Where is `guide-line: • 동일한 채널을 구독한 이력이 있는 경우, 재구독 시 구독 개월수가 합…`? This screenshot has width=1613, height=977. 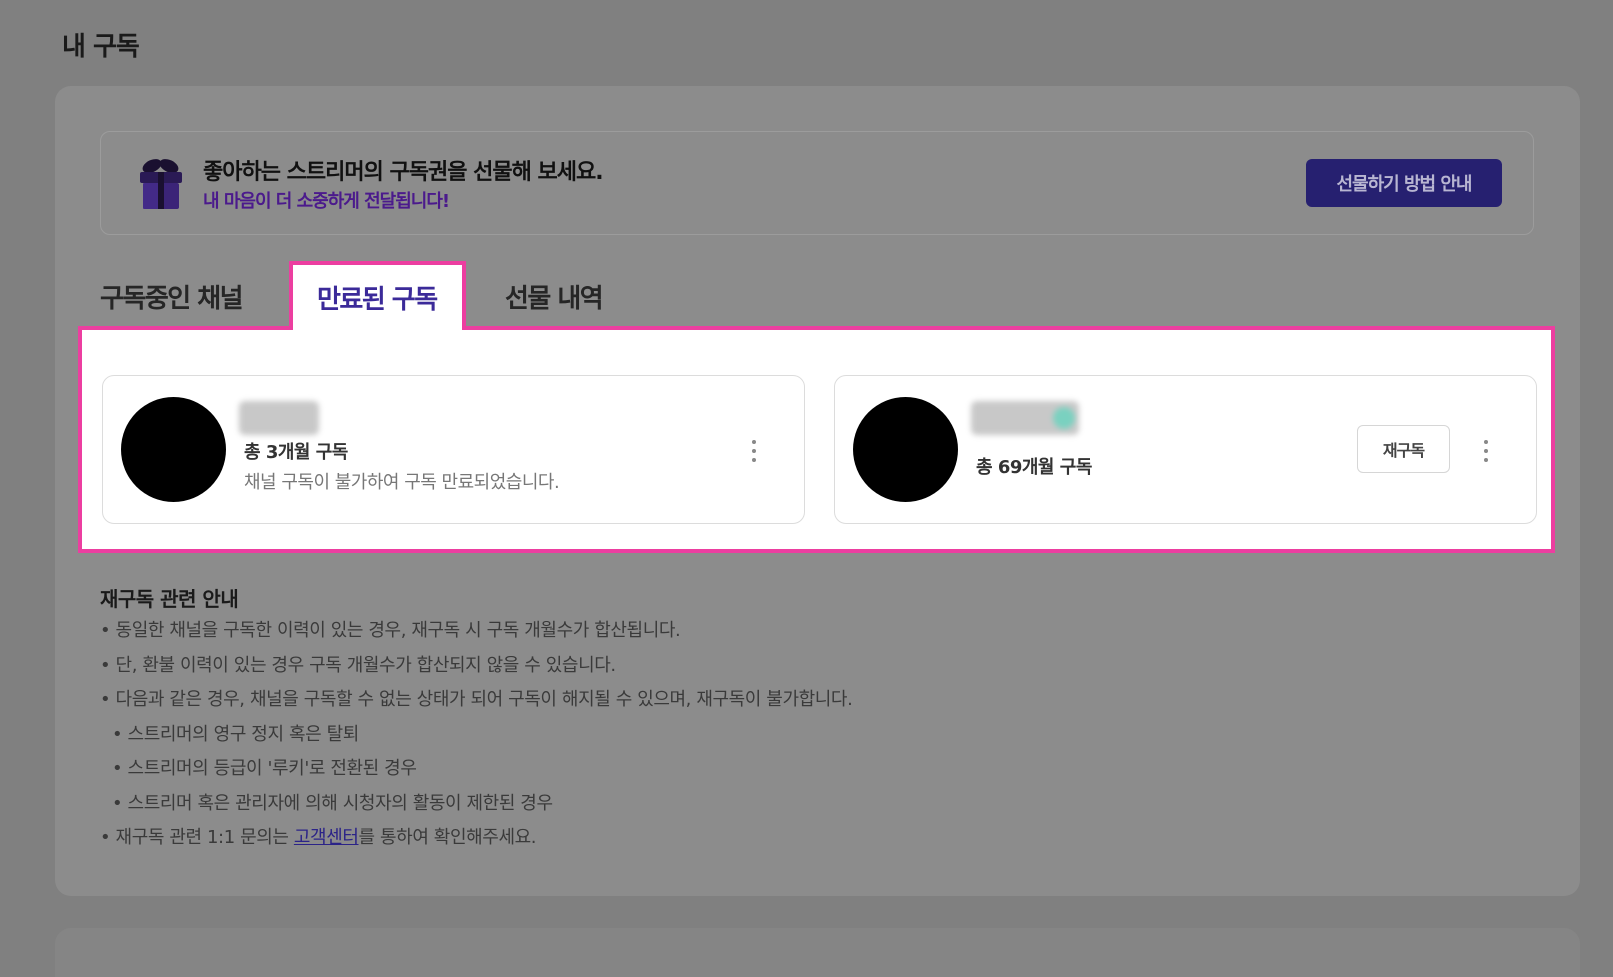
guide-line: • 동일한 채널을 구독한 이력이 있는 경우, 재구독 시 구독 개월수가 합… is located at coordinates (390, 630).